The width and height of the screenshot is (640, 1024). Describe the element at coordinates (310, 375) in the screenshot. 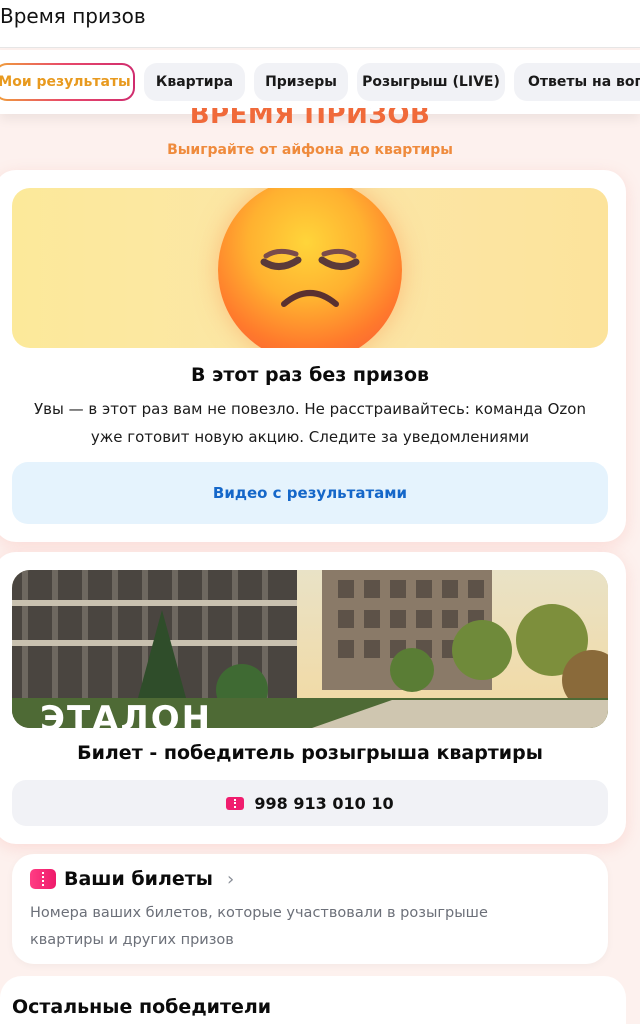

I see `result-heading: В этот раз без призов` at that location.